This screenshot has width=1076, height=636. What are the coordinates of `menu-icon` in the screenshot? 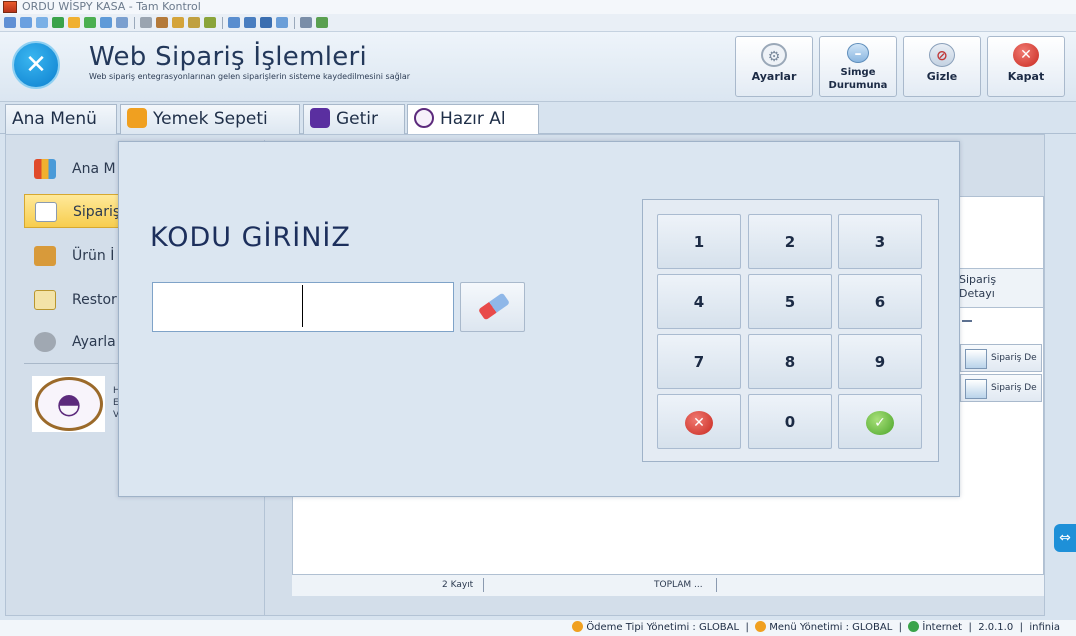 It's located at (761, 626).